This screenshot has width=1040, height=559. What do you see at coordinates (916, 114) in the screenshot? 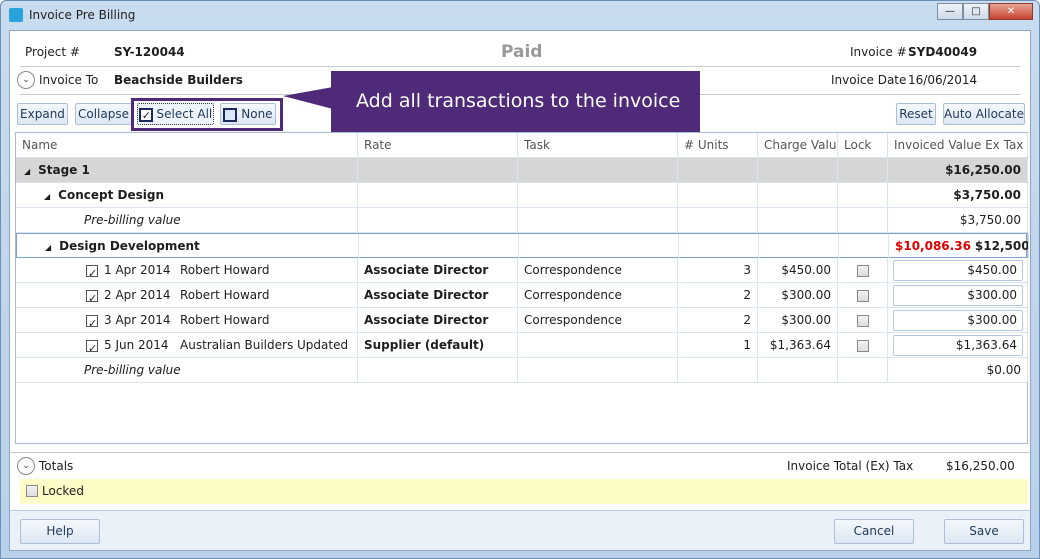
I see `reset-button: Reset` at bounding box center [916, 114].